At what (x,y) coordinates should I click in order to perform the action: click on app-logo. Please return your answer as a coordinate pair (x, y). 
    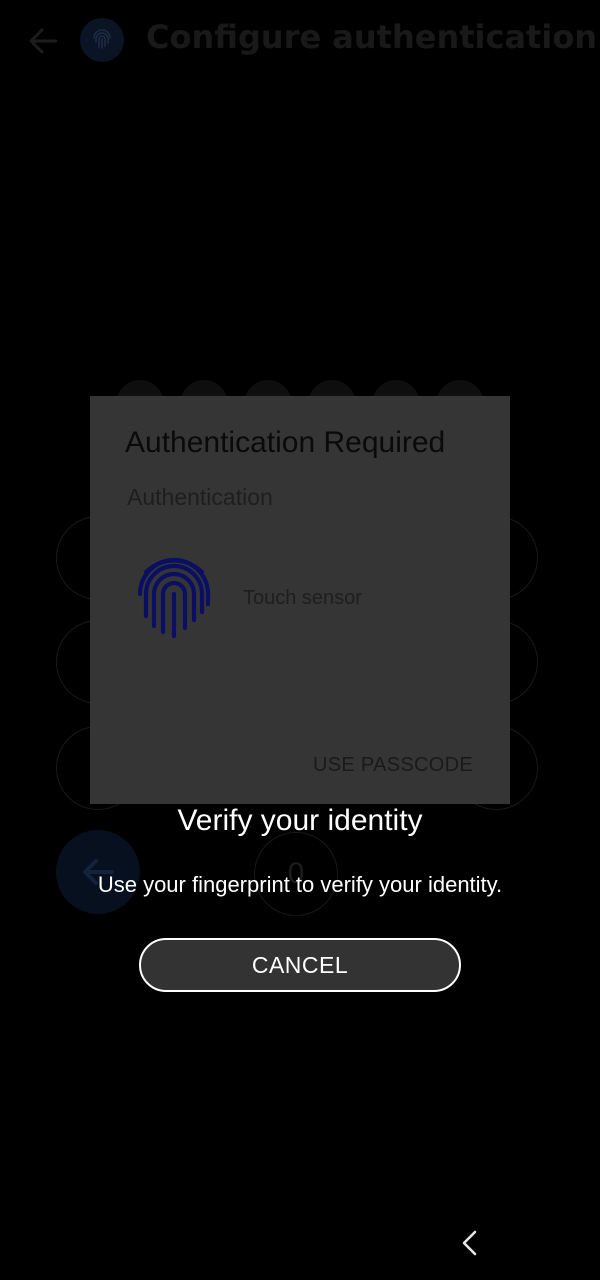
    Looking at the image, I should click on (102, 40).